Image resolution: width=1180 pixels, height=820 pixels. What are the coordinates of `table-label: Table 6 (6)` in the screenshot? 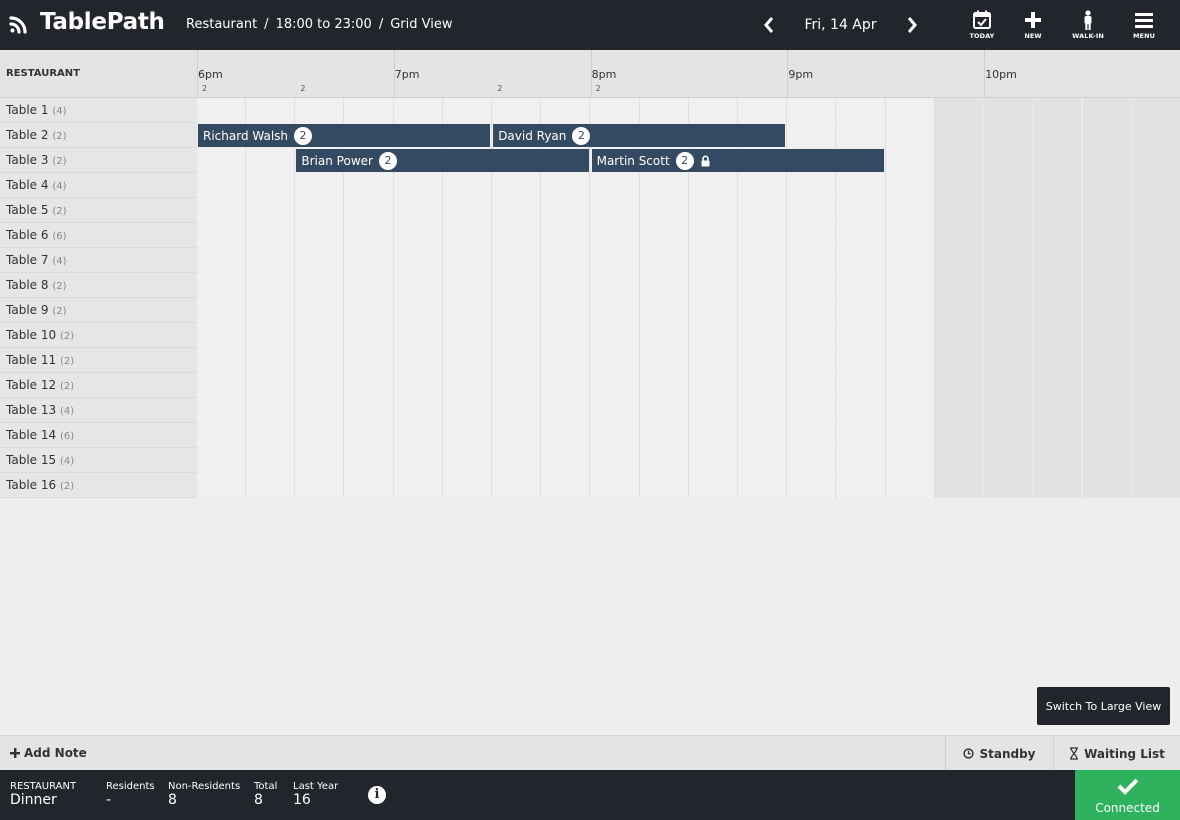 It's located at (98, 235).